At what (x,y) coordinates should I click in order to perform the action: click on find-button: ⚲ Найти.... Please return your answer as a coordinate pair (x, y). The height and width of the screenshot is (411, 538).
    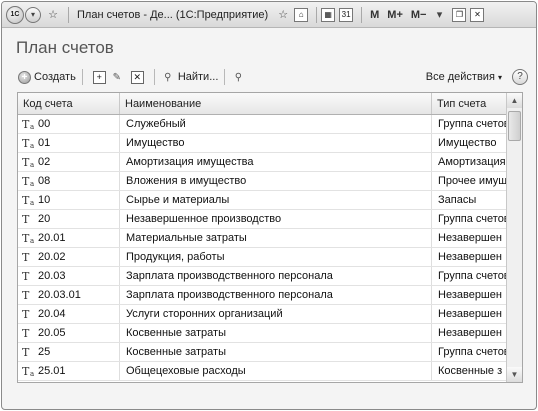
    Looking at the image, I should click on (189, 77).